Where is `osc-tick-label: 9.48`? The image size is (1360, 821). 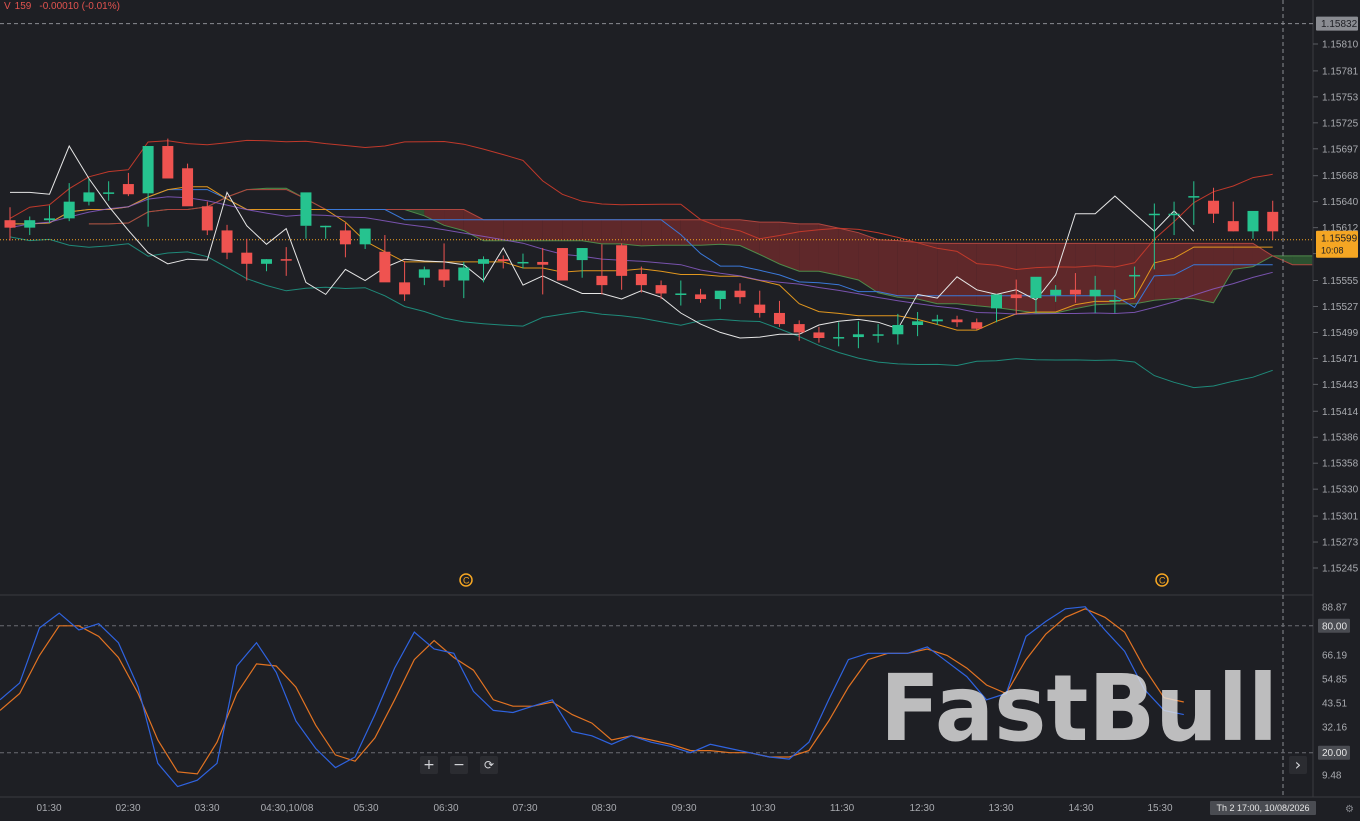 osc-tick-label: 9.48 is located at coordinates (1332, 776).